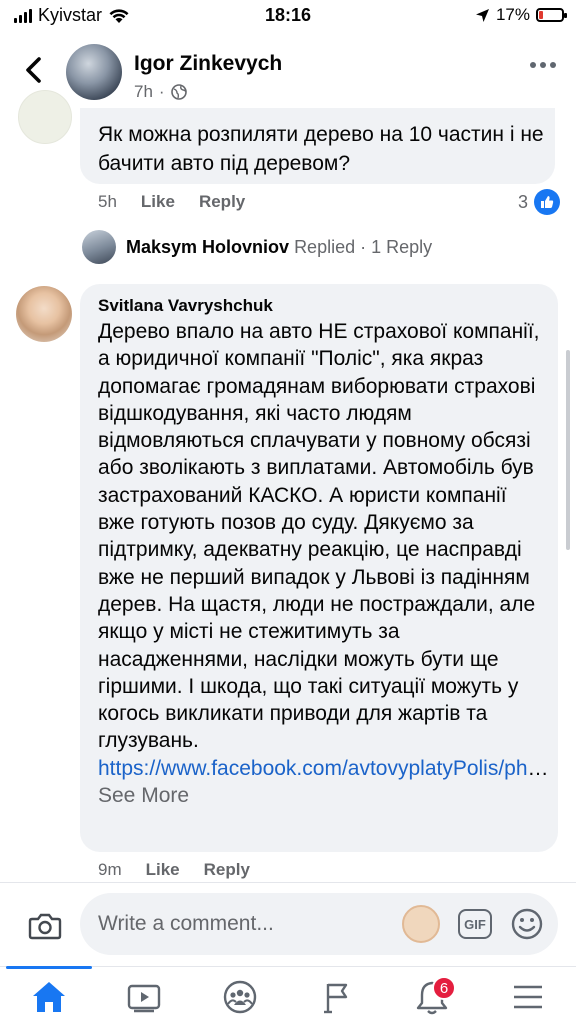 Image resolution: width=576 pixels, height=1024 pixels. What do you see at coordinates (325, 246) in the screenshot?
I see `replied-label: Replied` at bounding box center [325, 246].